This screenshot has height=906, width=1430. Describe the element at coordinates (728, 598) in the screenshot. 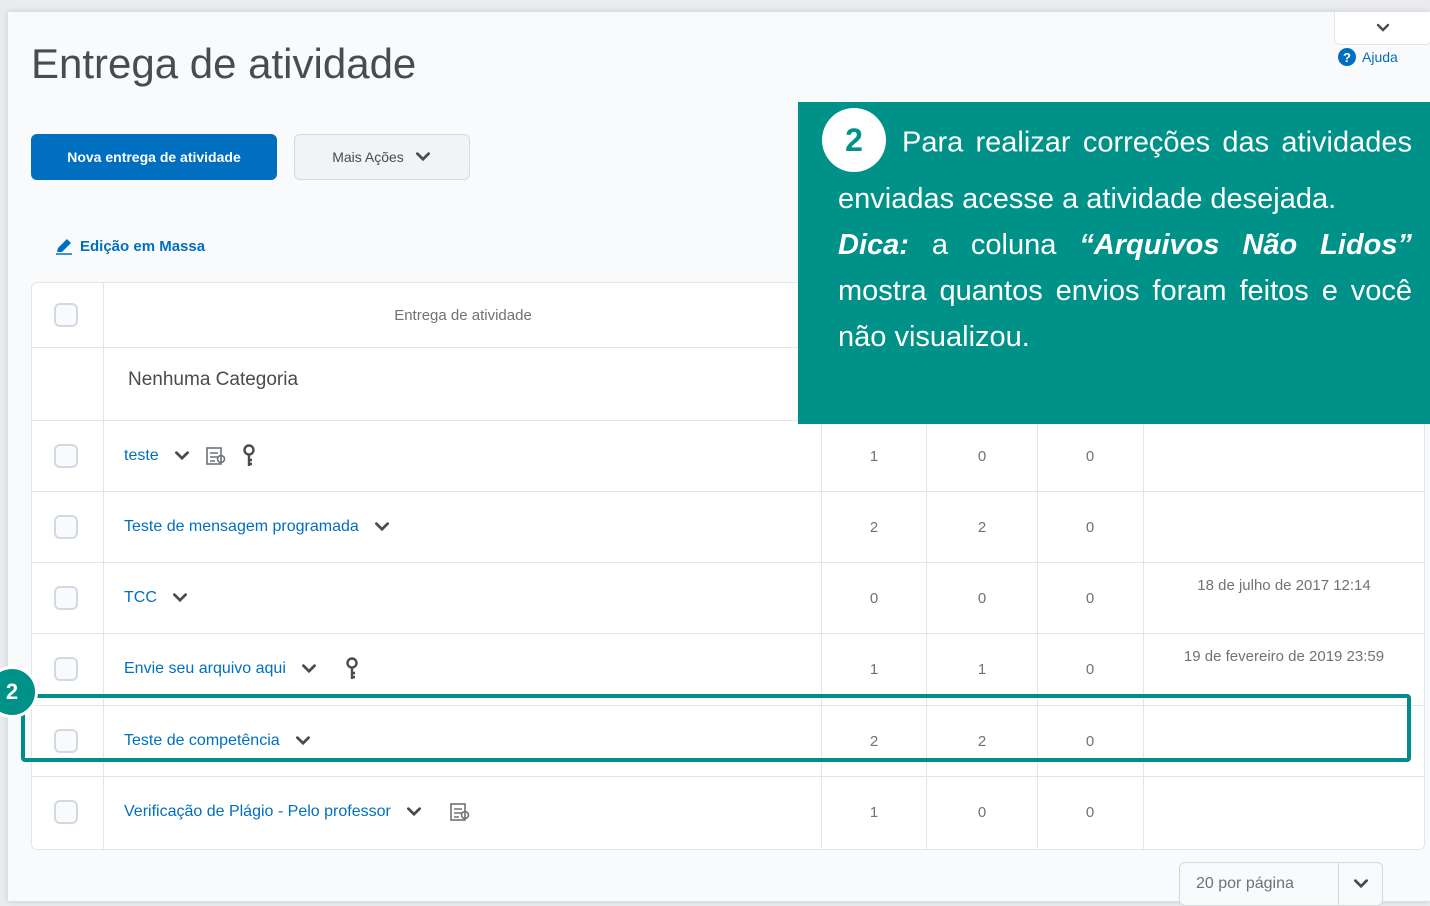

I see `table-row: TCC 0 0 0 18 de julho de 2017 12:14` at that location.